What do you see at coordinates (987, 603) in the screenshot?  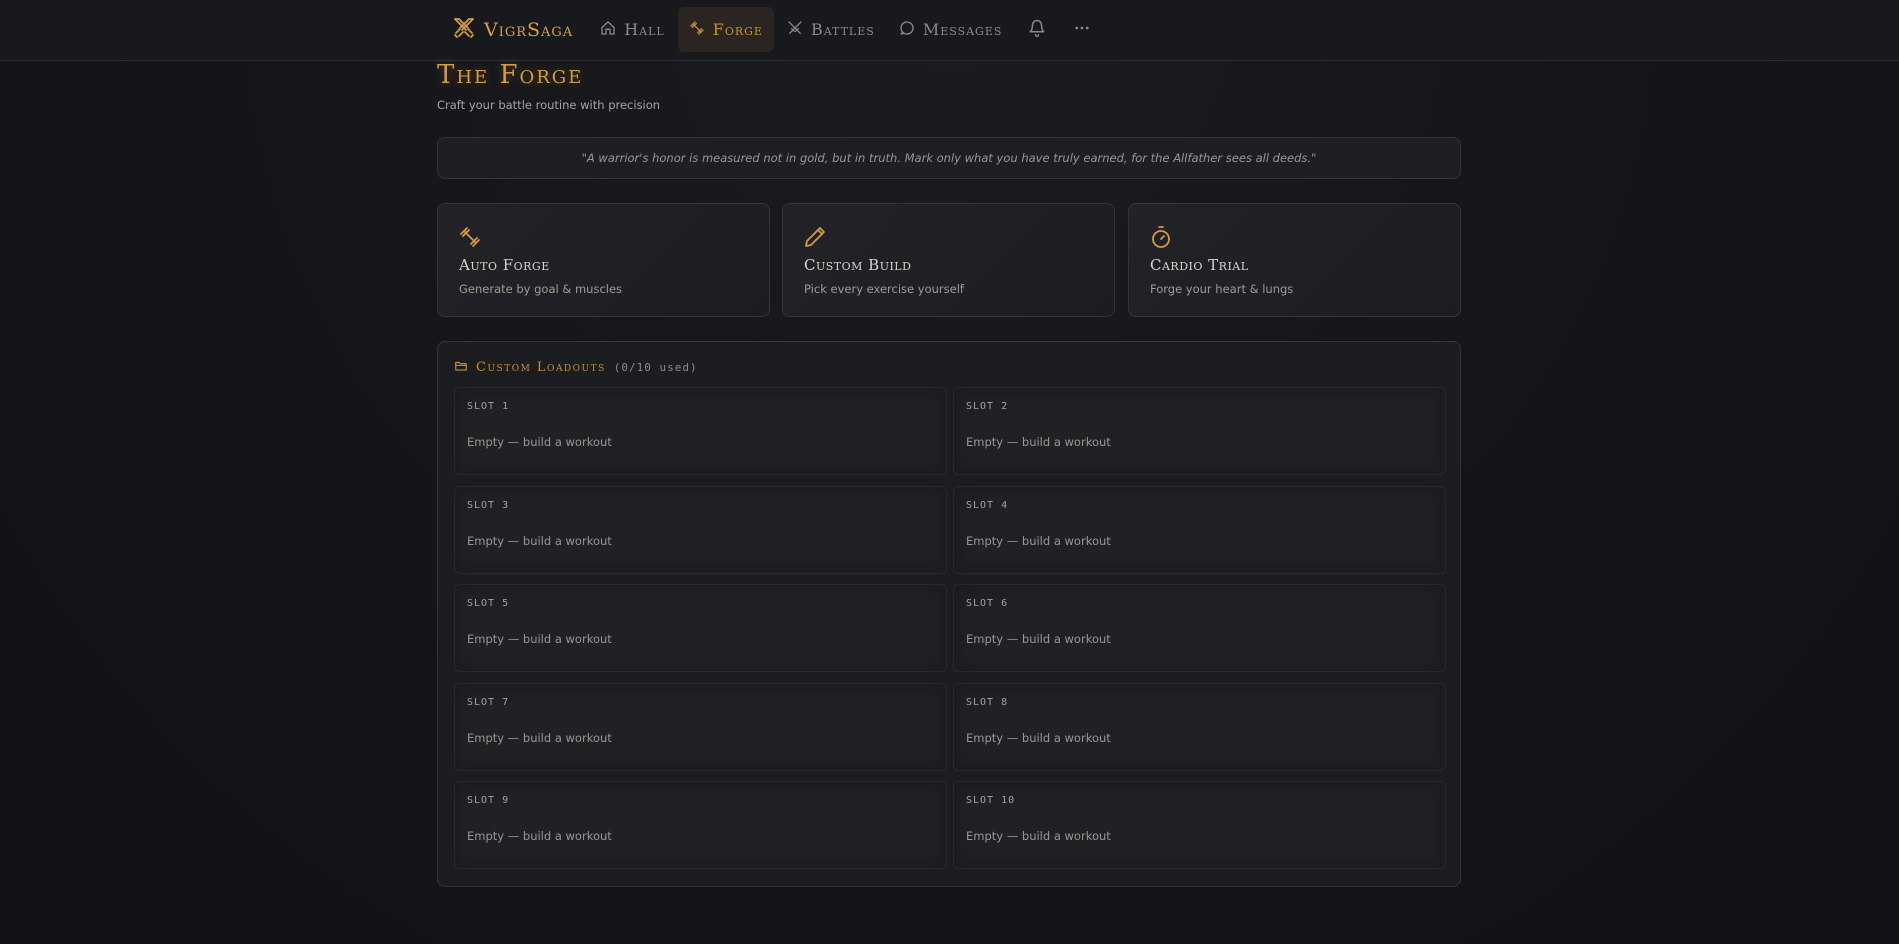 I see `slot-label: SLOT 6` at bounding box center [987, 603].